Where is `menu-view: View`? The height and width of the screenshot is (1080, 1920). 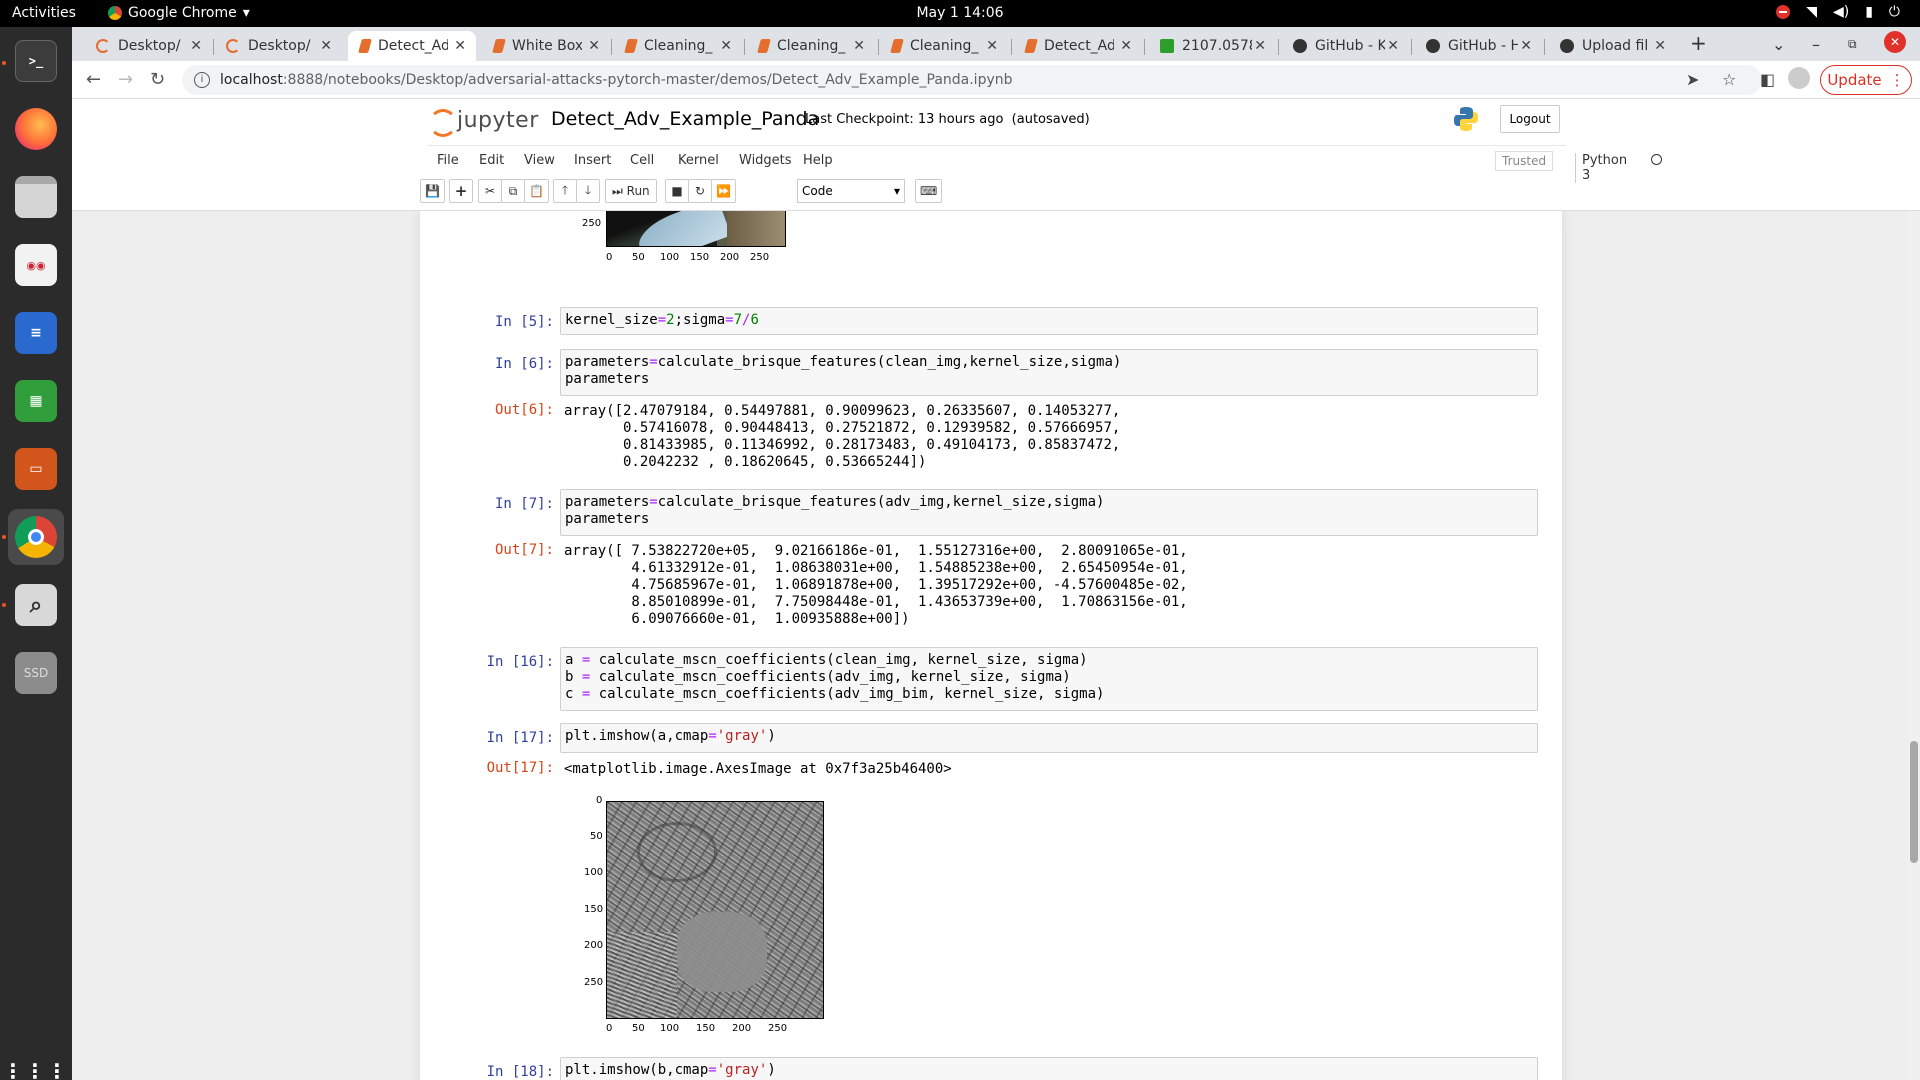
menu-view: View is located at coordinates (539, 160).